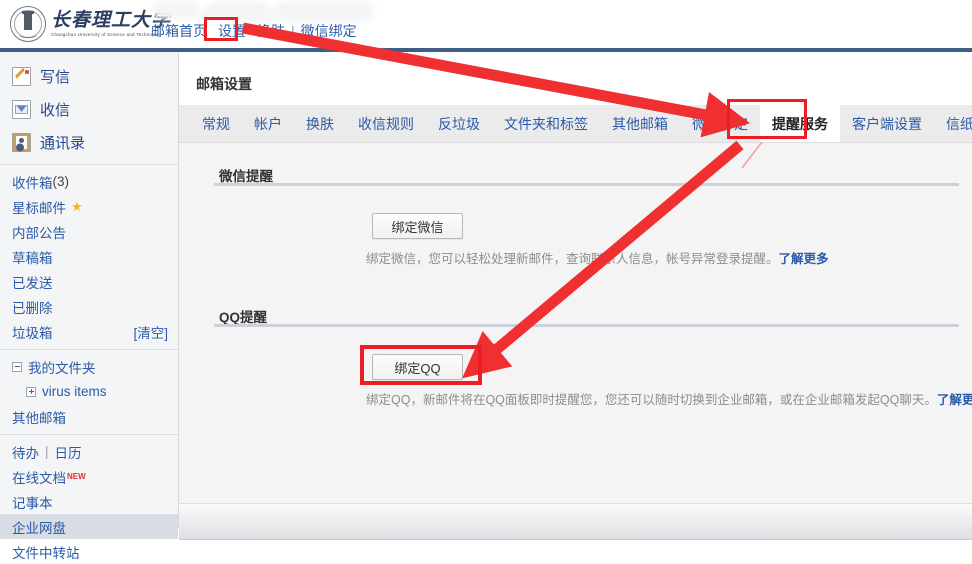 The width and height of the screenshot is (972, 564). Describe the element at coordinates (89, 451) in the screenshot. I see `sidebar-item-todo-calendar: 待办 | 日历` at that location.